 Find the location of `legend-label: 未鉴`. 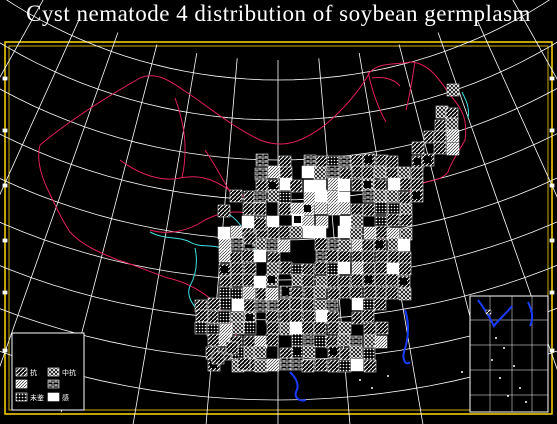

legend-label: 未鉴 is located at coordinates (37, 397).